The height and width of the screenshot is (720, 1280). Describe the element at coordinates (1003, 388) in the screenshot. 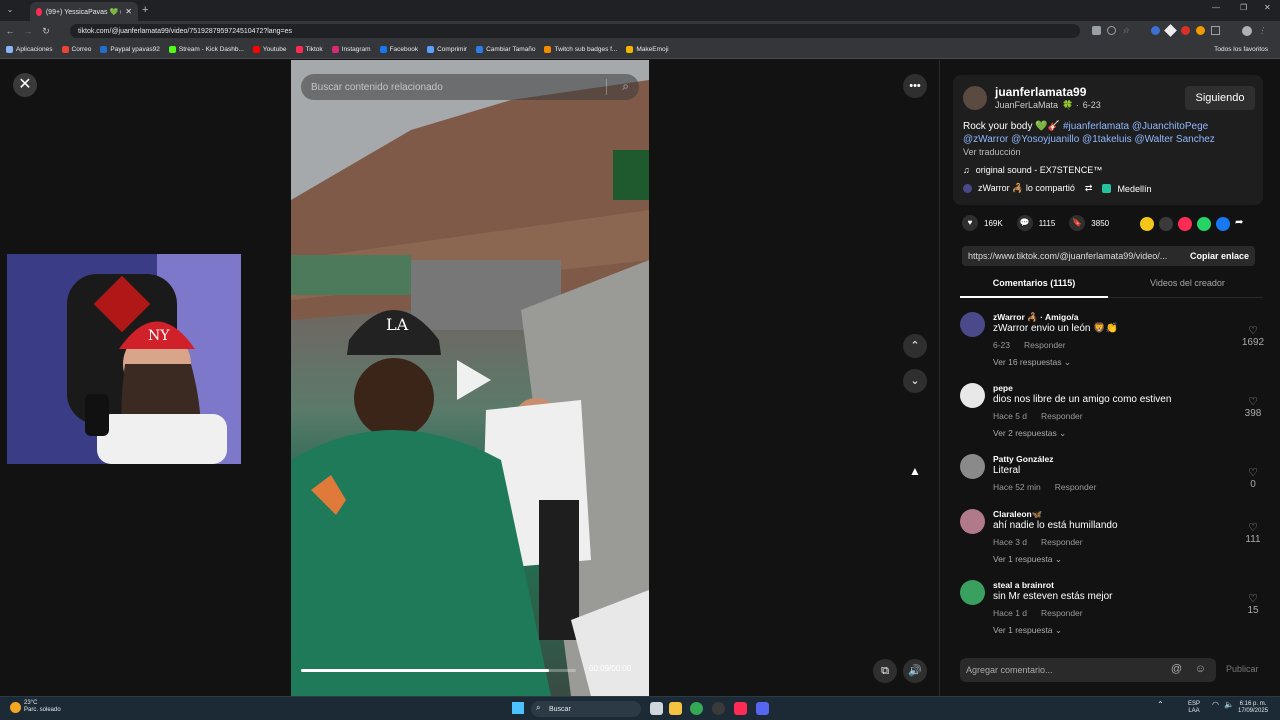

I see `commenter-name: pepe` at that location.